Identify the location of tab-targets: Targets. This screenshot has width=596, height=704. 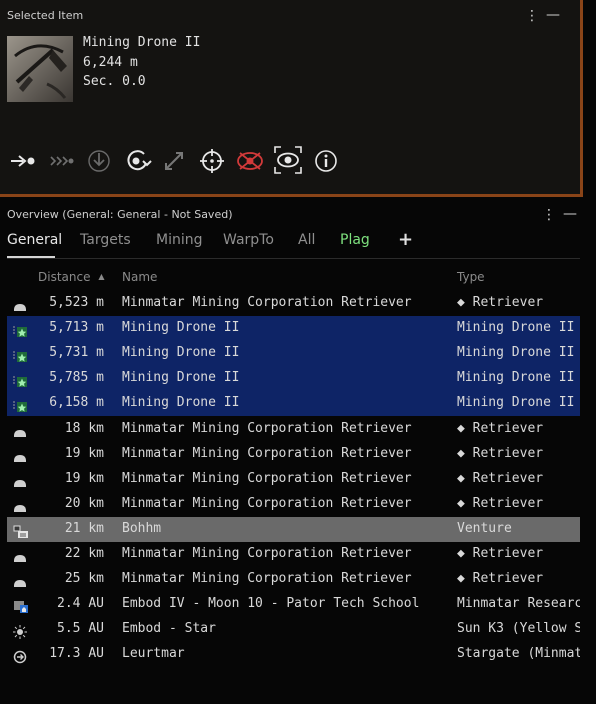
(105, 240).